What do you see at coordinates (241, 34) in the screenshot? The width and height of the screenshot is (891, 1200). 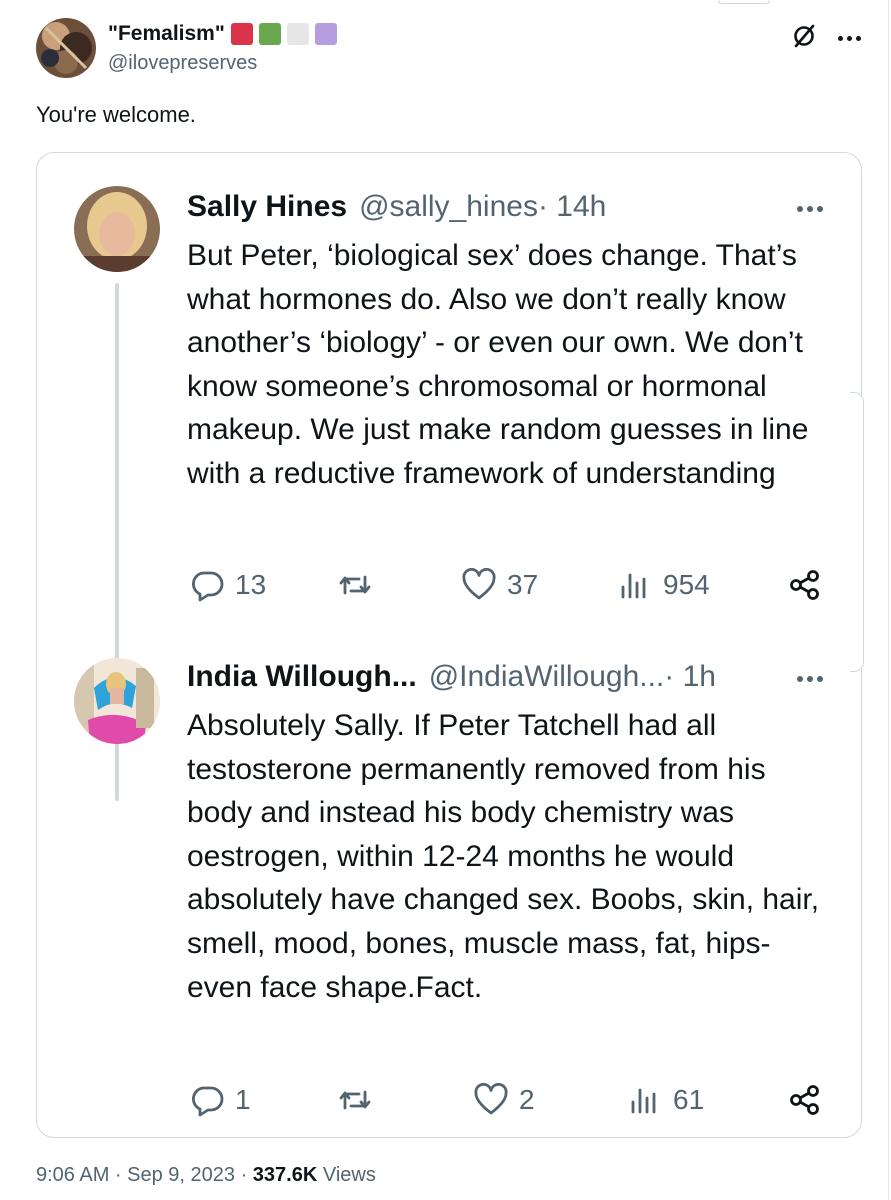 I see `flag-emoji-red` at bounding box center [241, 34].